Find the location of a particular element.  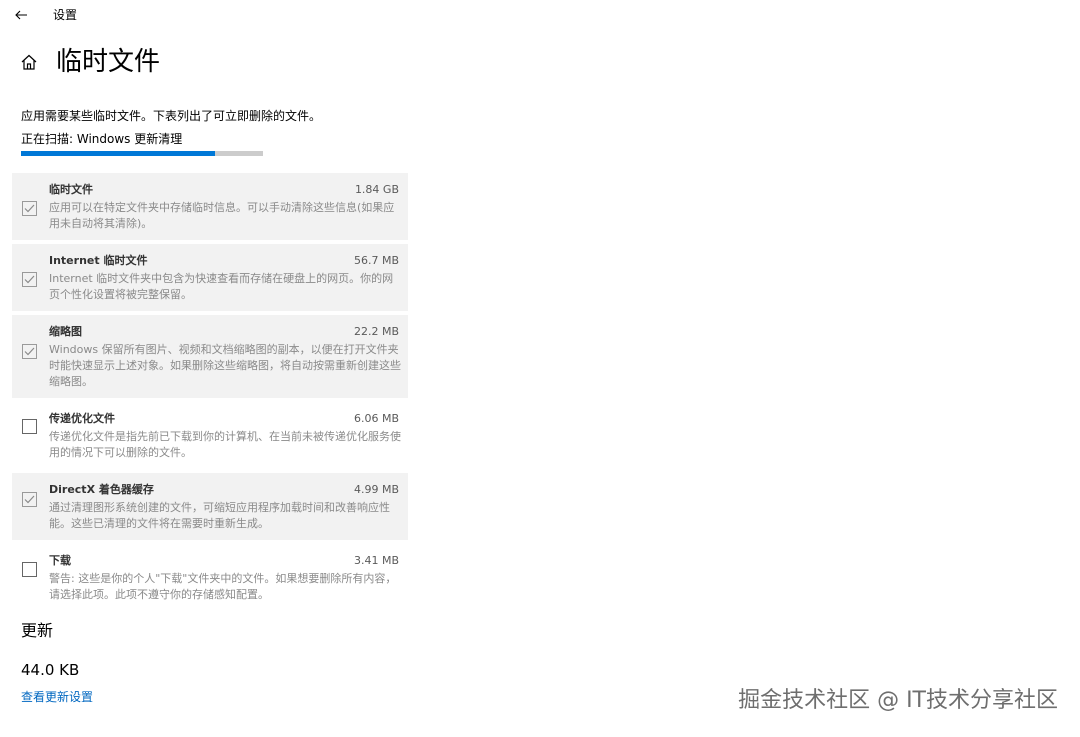

home-icon is located at coordinates (29, 62).